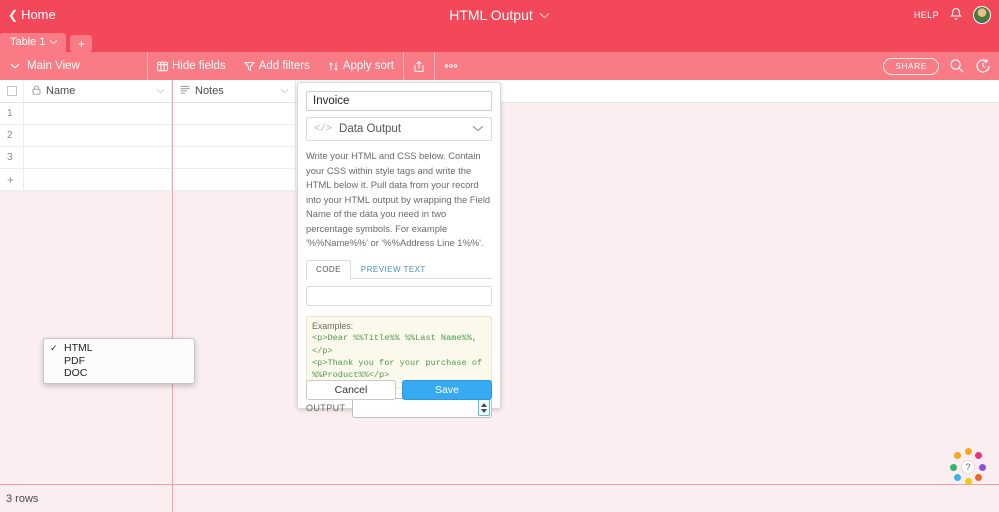 The width and height of the screenshot is (999, 512). I want to click on view-name-label: Main View, so click(53, 66).